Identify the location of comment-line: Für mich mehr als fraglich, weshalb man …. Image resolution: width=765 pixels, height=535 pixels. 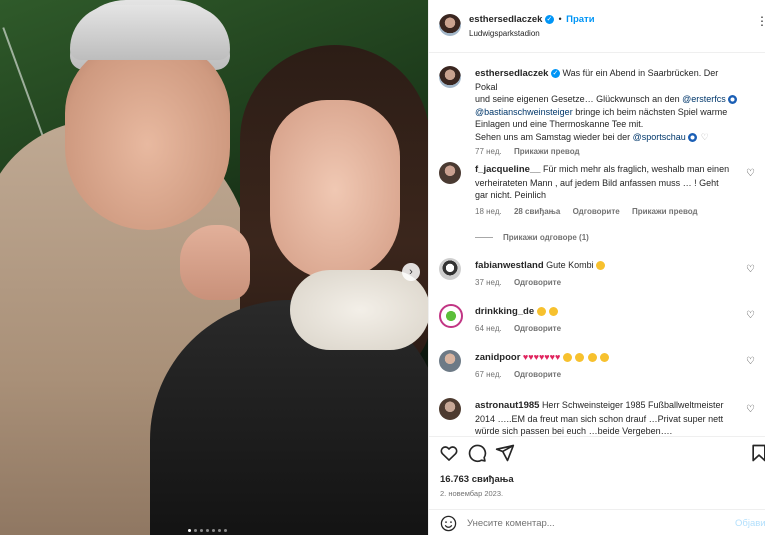
(636, 169).